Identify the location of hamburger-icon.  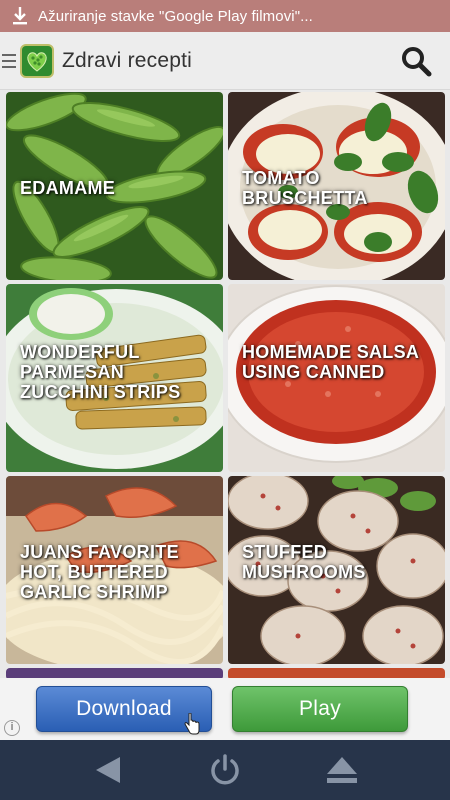
(10, 60).